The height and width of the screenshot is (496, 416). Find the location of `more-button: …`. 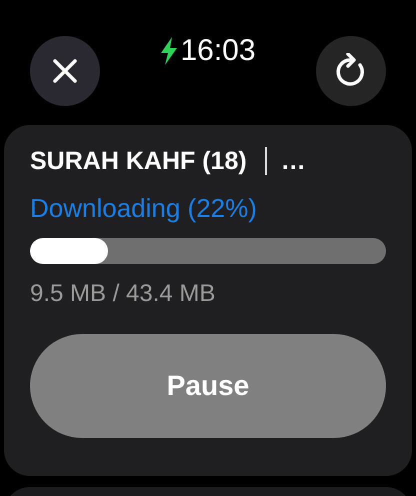

more-button: … is located at coordinates (293, 161).